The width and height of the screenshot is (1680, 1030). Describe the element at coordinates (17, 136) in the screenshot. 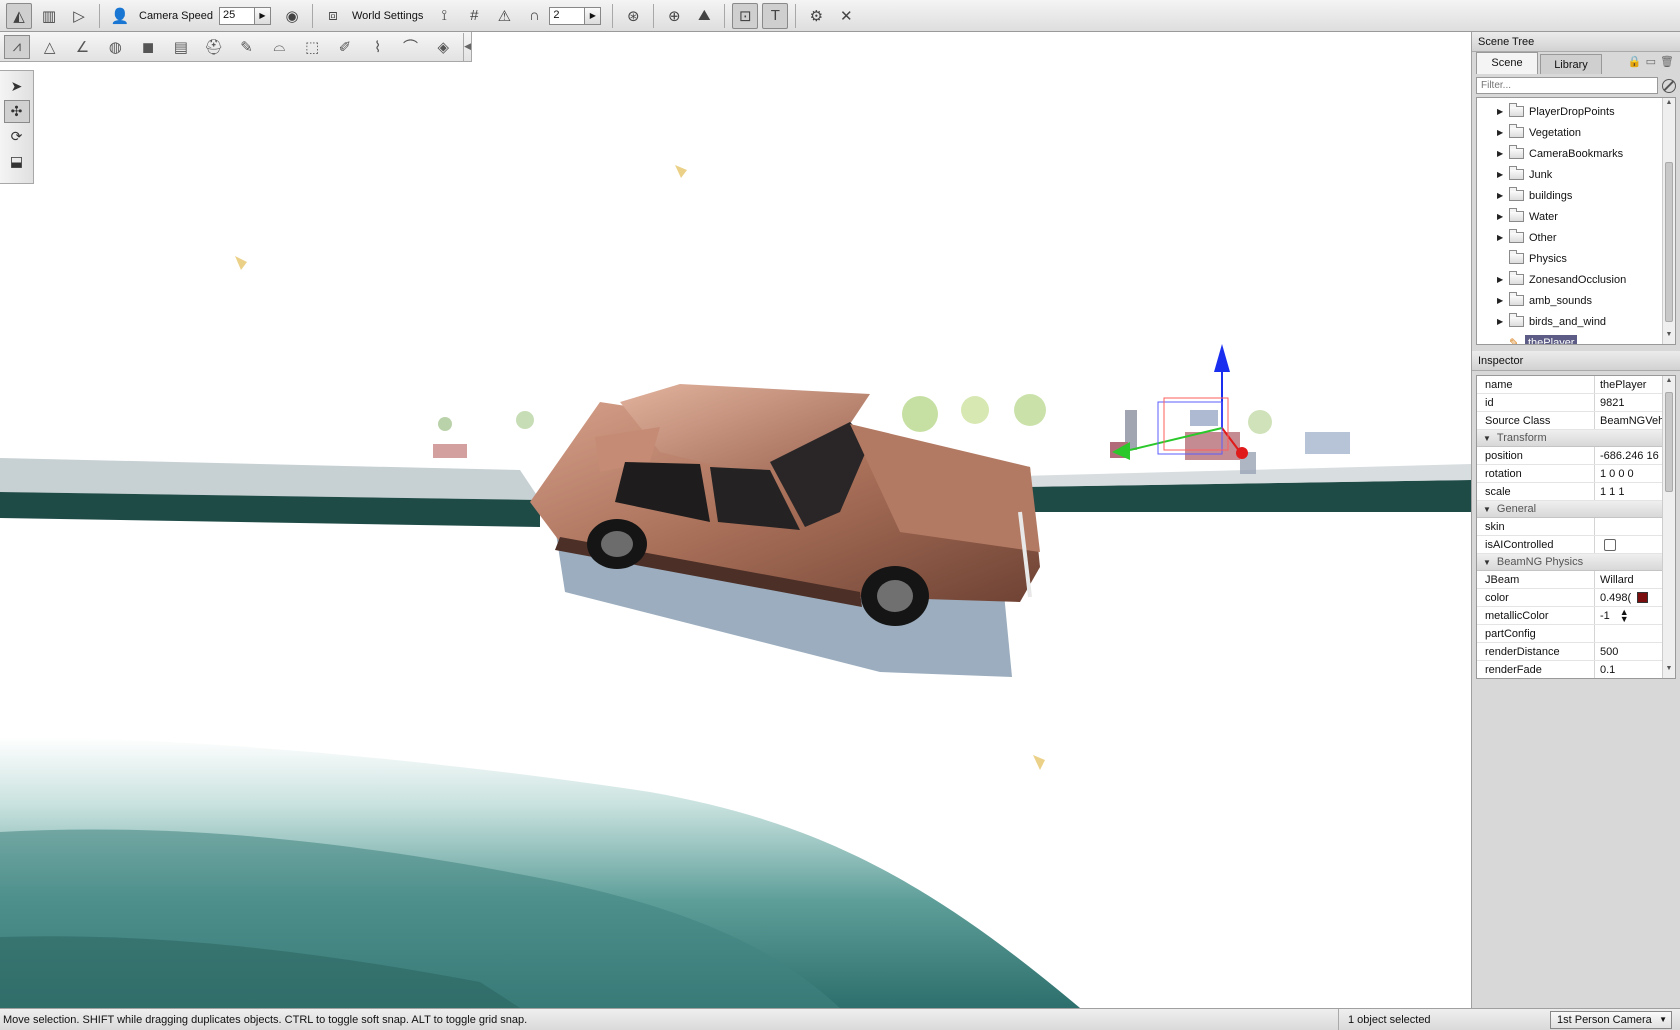

I see `rotate-tool-icon: ⟳` at that location.